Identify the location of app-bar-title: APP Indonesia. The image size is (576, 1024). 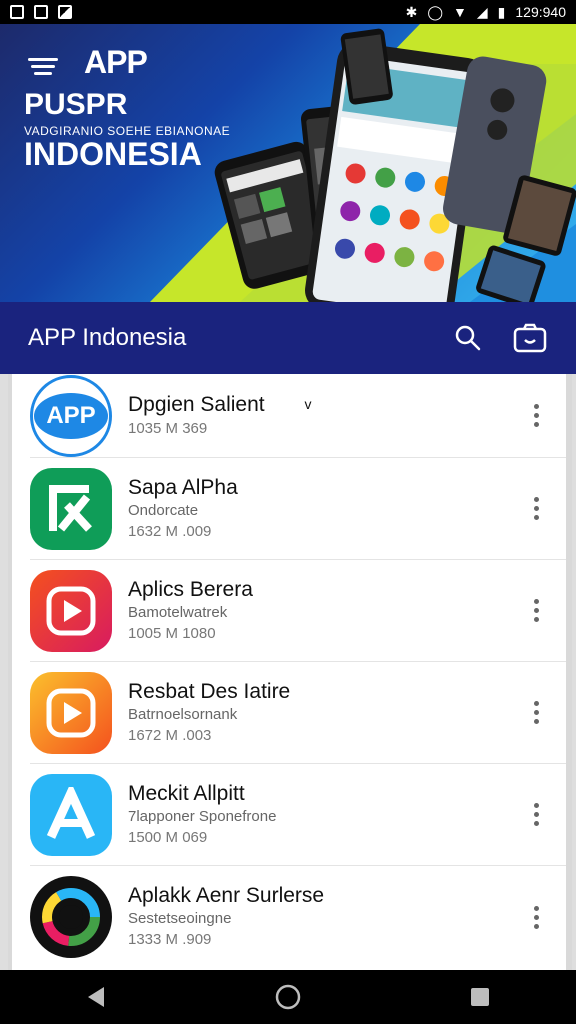
(107, 337).